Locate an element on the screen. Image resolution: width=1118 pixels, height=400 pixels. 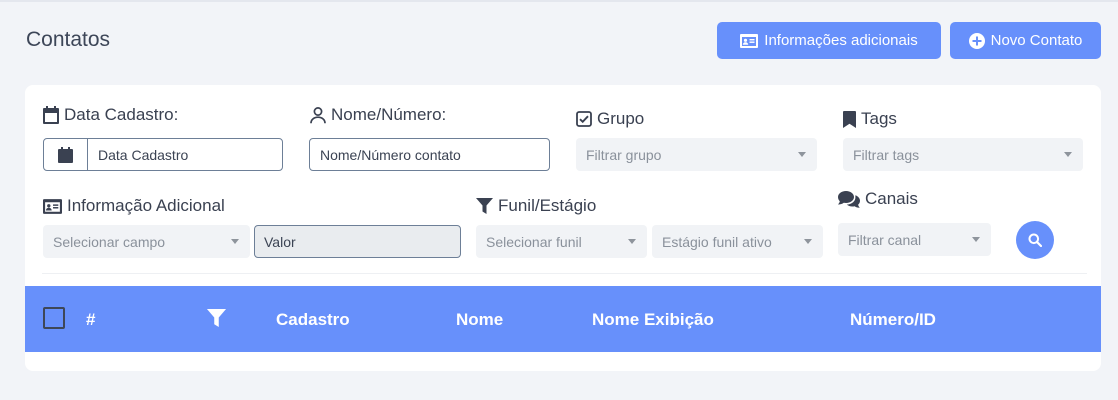
name-filter-input: Nome/Número contato is located at coordinates (429, 154).